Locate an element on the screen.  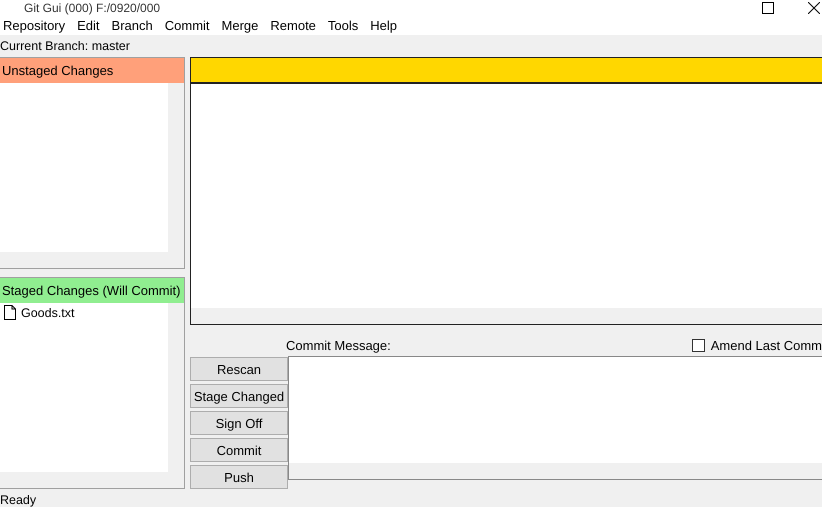
commit-message-label: Commit Message: is located at coordinates (338, 345).